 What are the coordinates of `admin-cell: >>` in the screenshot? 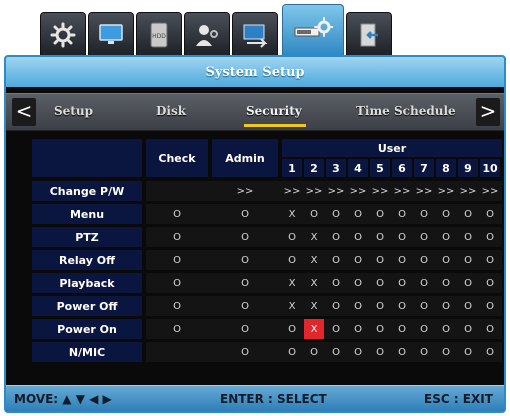 It's located at (245, 191).